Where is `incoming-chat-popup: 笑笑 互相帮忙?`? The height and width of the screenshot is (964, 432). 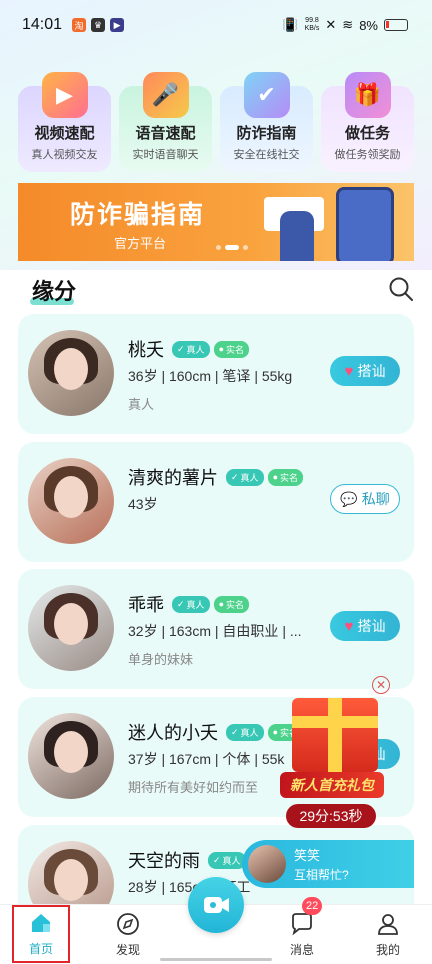 incoming-chat-popup: 笑笑 互相帮忙? is located at coordinates (328, 864).